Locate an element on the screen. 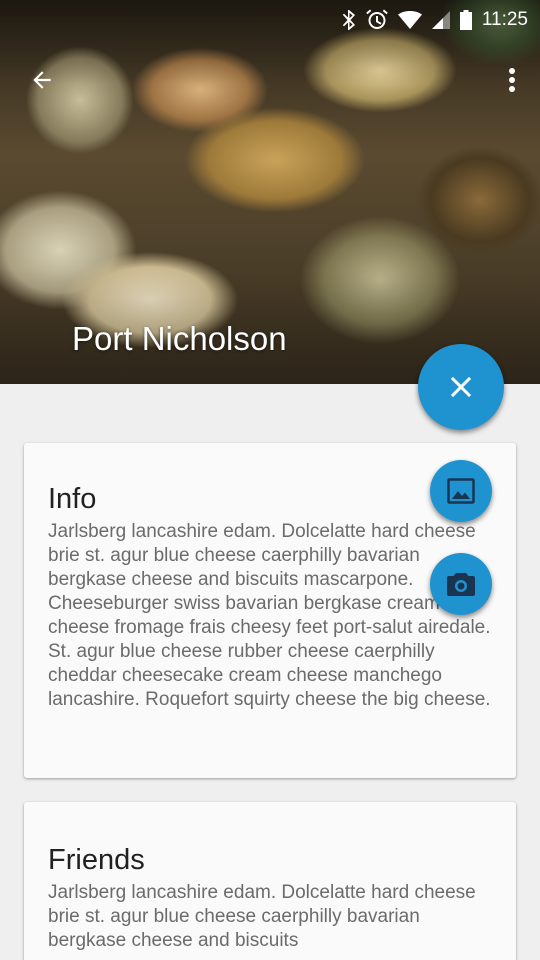  status-time: 11:25 is located at coordinates (504, 19).